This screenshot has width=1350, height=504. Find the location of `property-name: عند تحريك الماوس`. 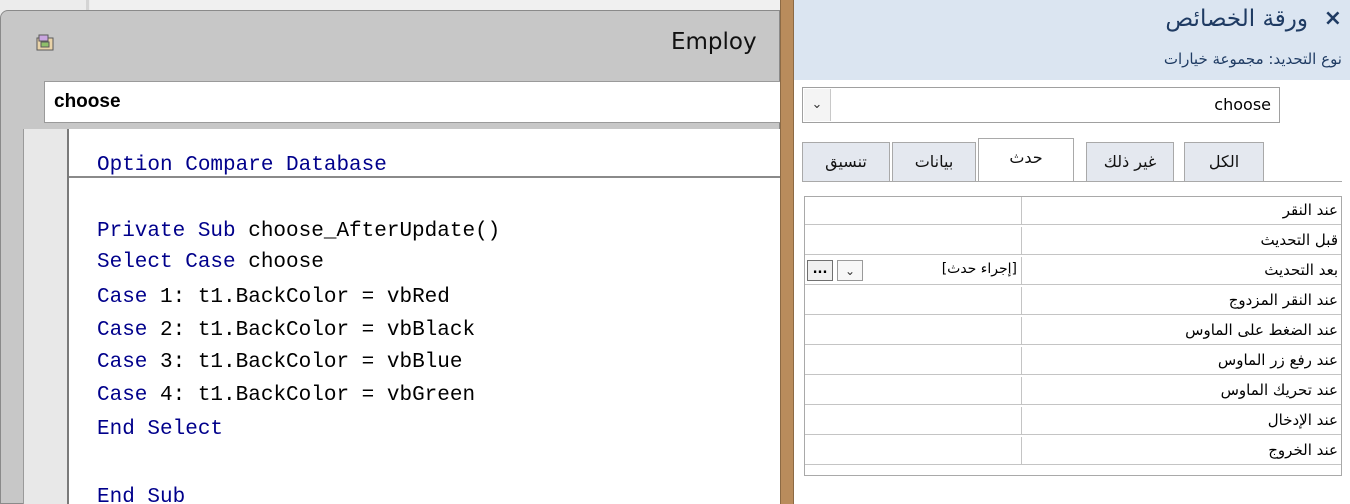

property-name: عند تحريك الماوس is located at coordinates (1181, 390).